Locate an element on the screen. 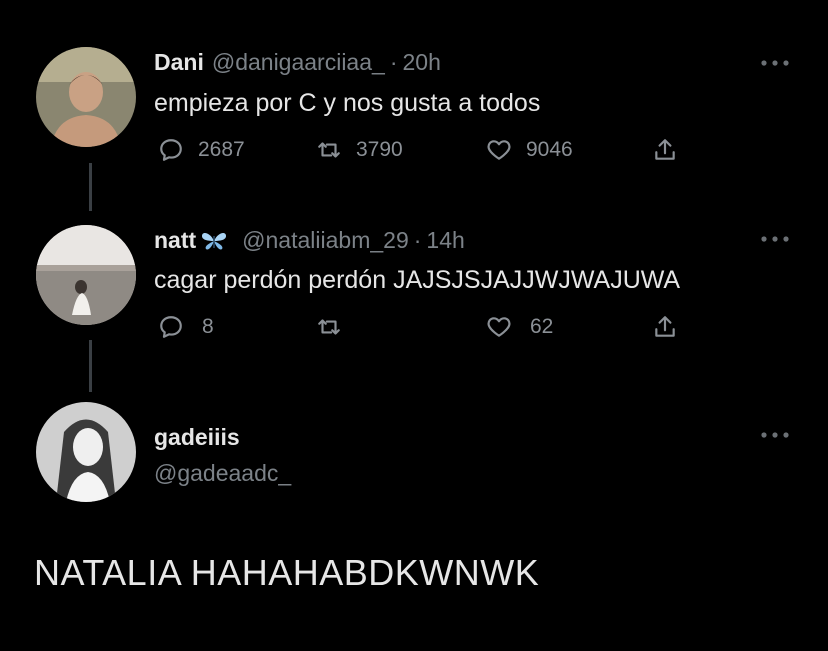 The image size is (828, 651). display-name: natt is located at coordinates (175, 240).